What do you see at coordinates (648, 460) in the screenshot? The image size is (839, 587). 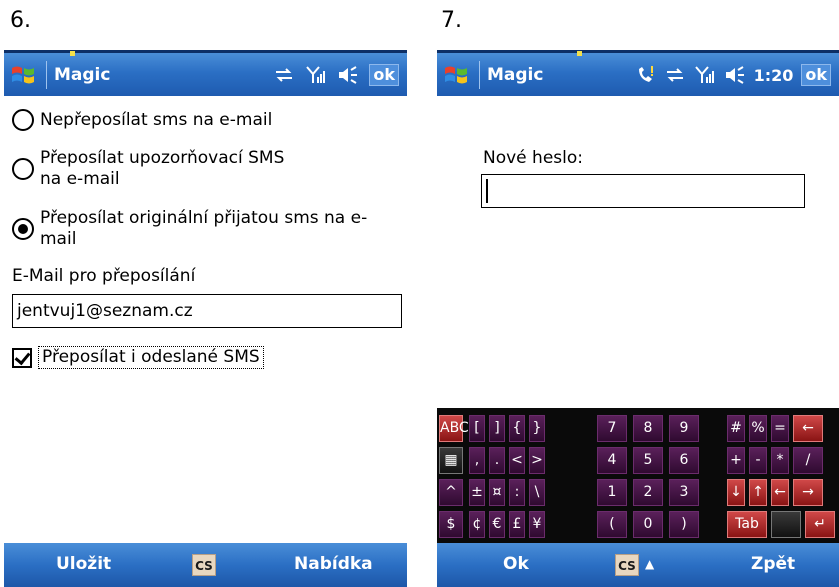 I see `keyboard-key-r1c6: 5` at bounding box center [648, 460].